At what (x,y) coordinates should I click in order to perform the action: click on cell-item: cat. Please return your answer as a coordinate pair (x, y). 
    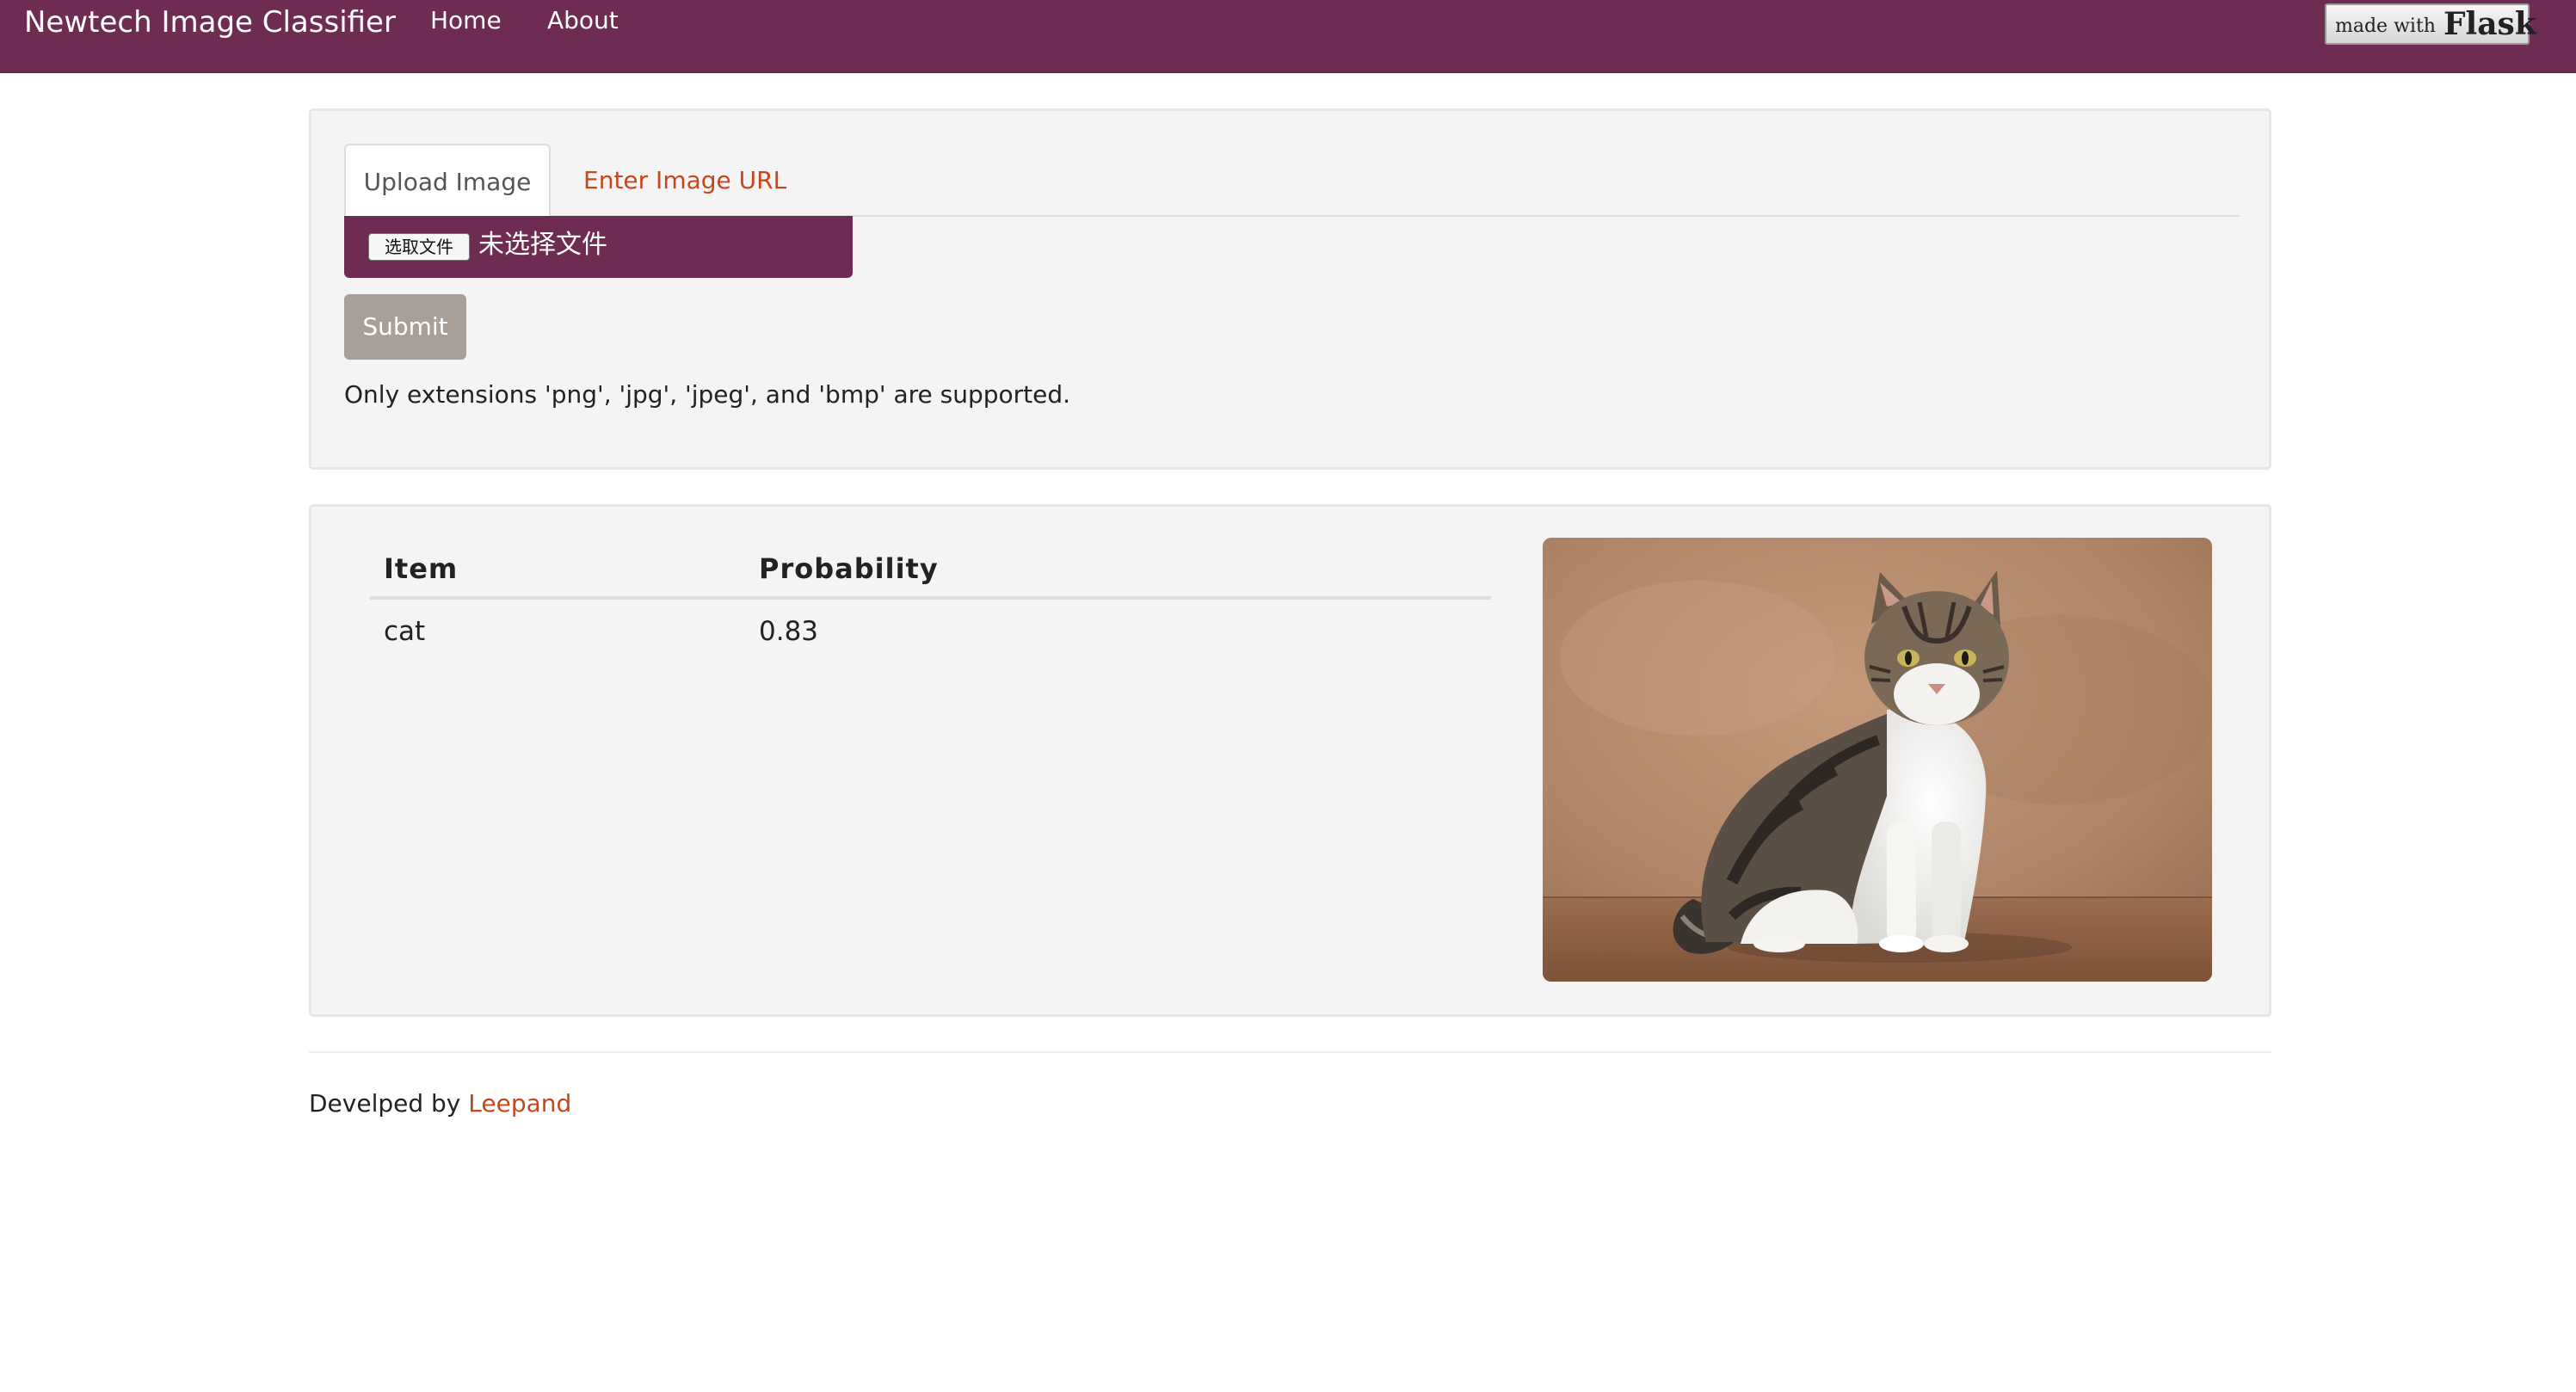
    Looking at the image, I should click on (405, 631).